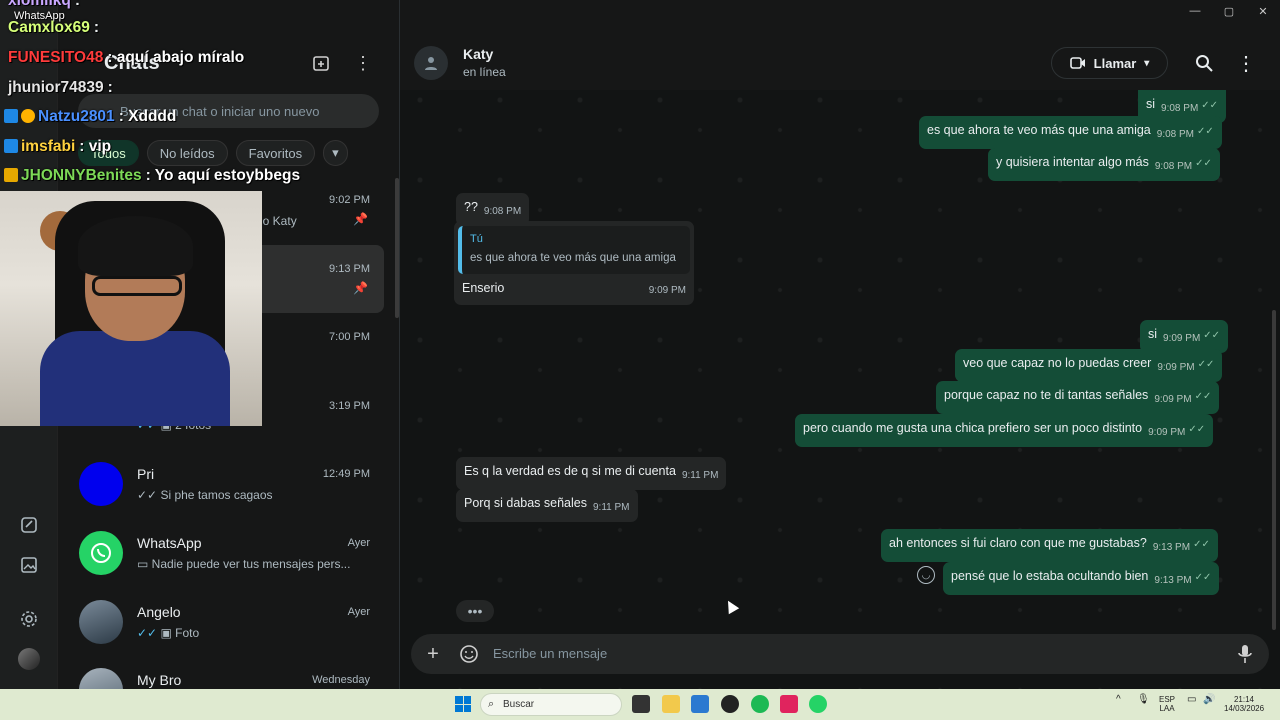 This screenshot has height=720, width=1280. Describe the element at coordinates (760, 704) in the screenshot. I see `spotify-icon` at that location.